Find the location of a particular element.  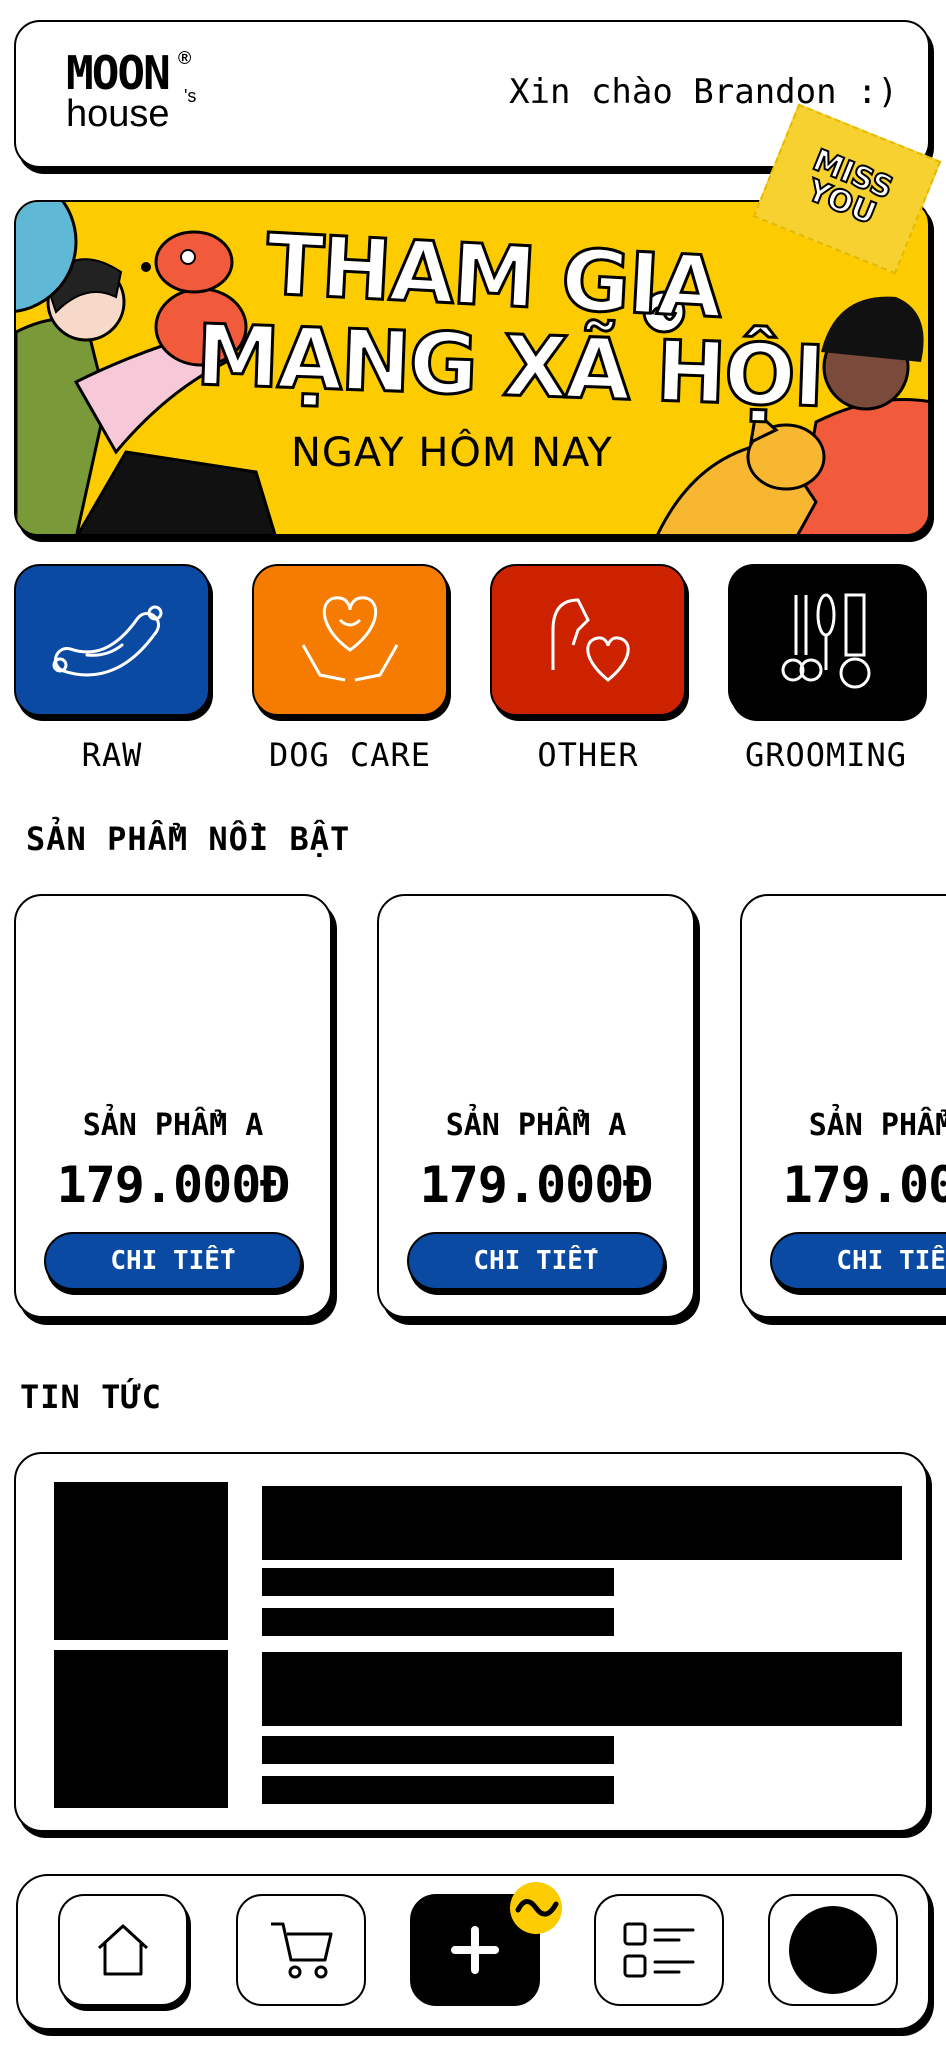

logo-s-text: 's is located at coordinates (190, 96).